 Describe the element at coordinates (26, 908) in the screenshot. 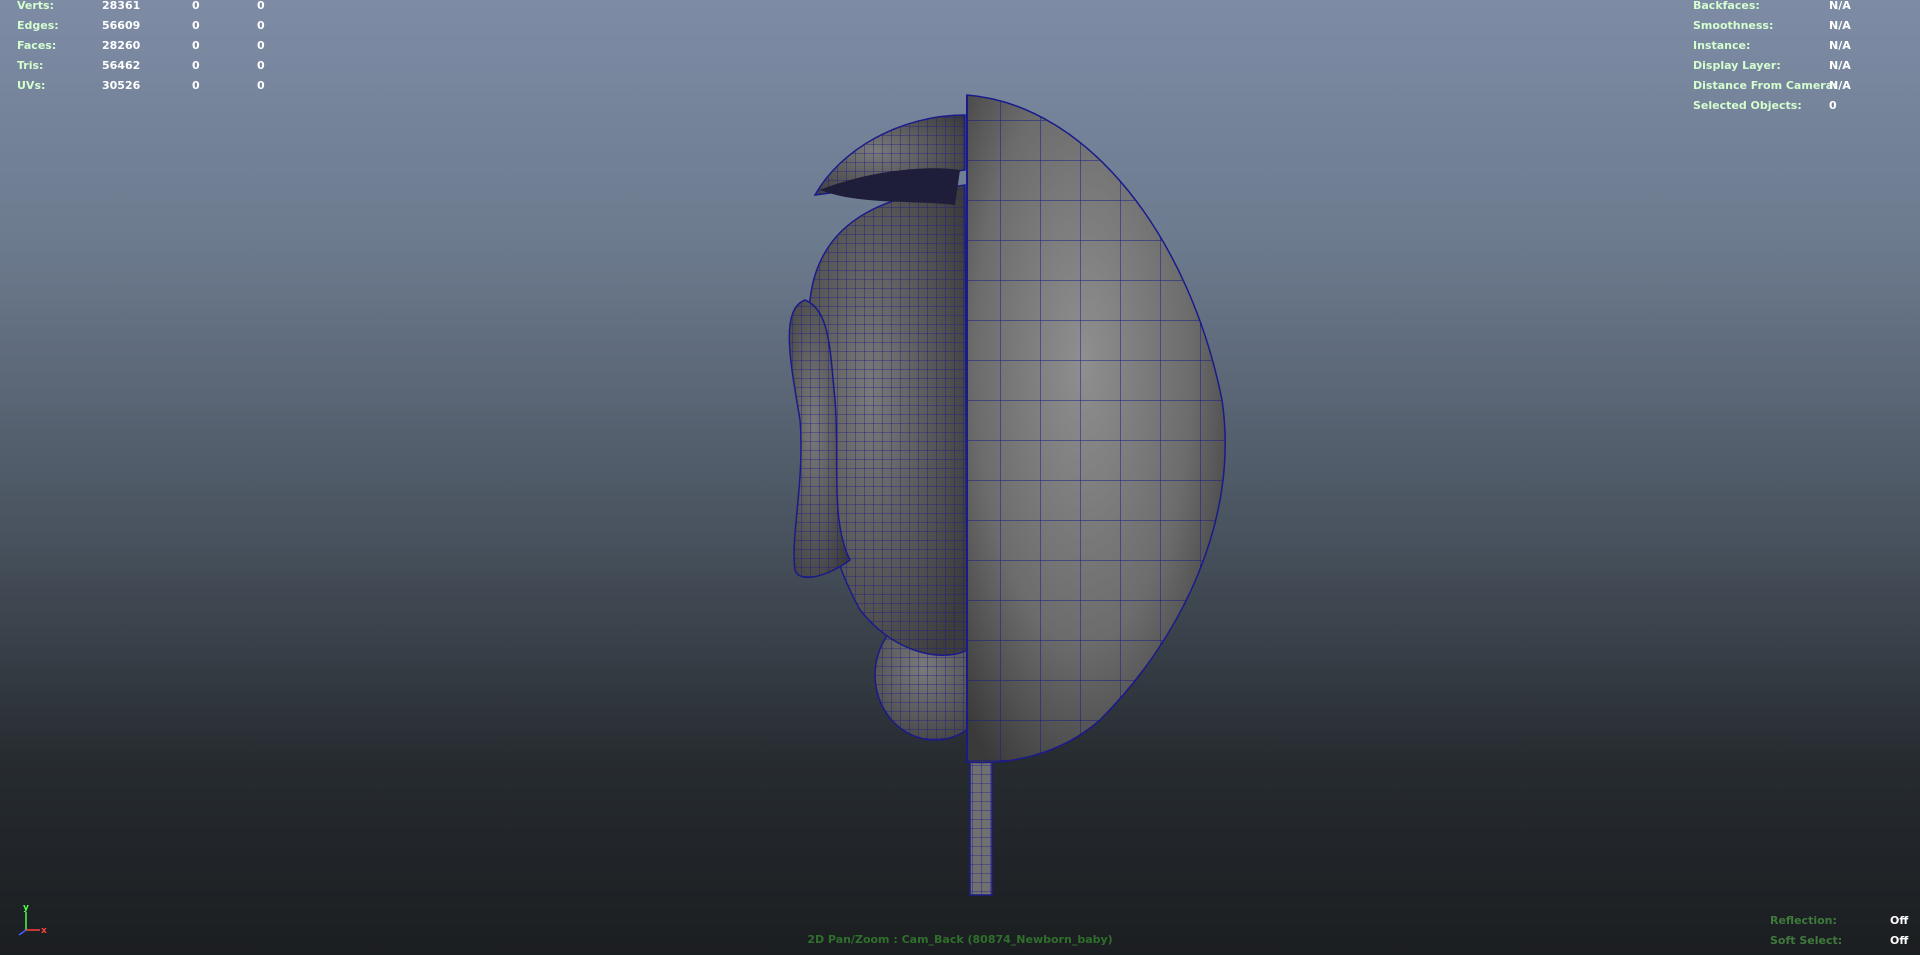

I see `axis-y-label: y` at that location.